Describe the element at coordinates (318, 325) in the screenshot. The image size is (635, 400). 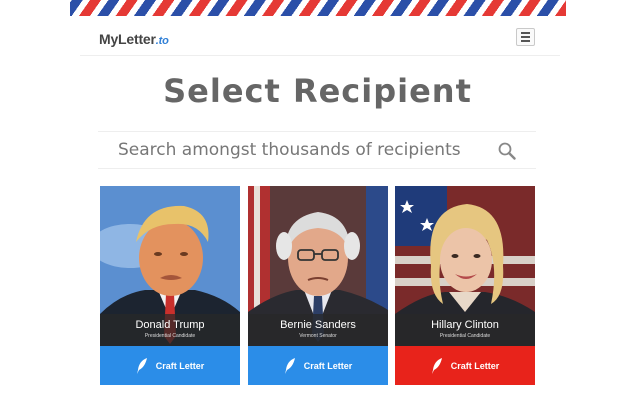
I see `recipient-name: Bernie Sanders` at that location.